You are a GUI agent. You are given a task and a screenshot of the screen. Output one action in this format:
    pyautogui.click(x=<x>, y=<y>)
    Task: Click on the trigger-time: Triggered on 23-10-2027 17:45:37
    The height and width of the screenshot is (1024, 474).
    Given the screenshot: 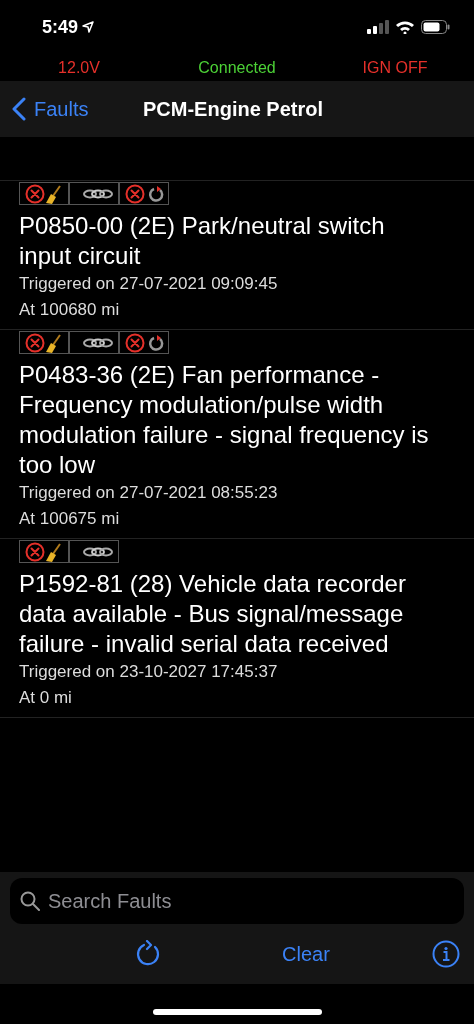 What is the action you would take?
    pyautogui.click(x=149, y=672)
    